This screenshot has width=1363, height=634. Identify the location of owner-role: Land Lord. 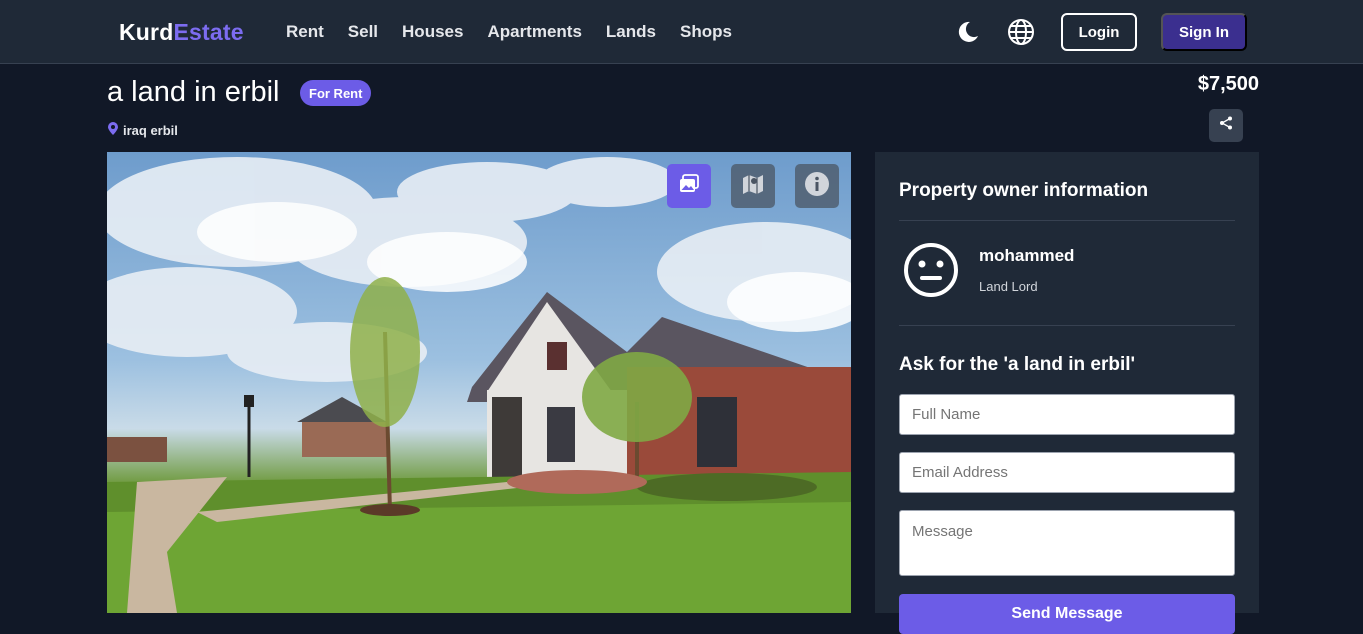
(1008, 286).